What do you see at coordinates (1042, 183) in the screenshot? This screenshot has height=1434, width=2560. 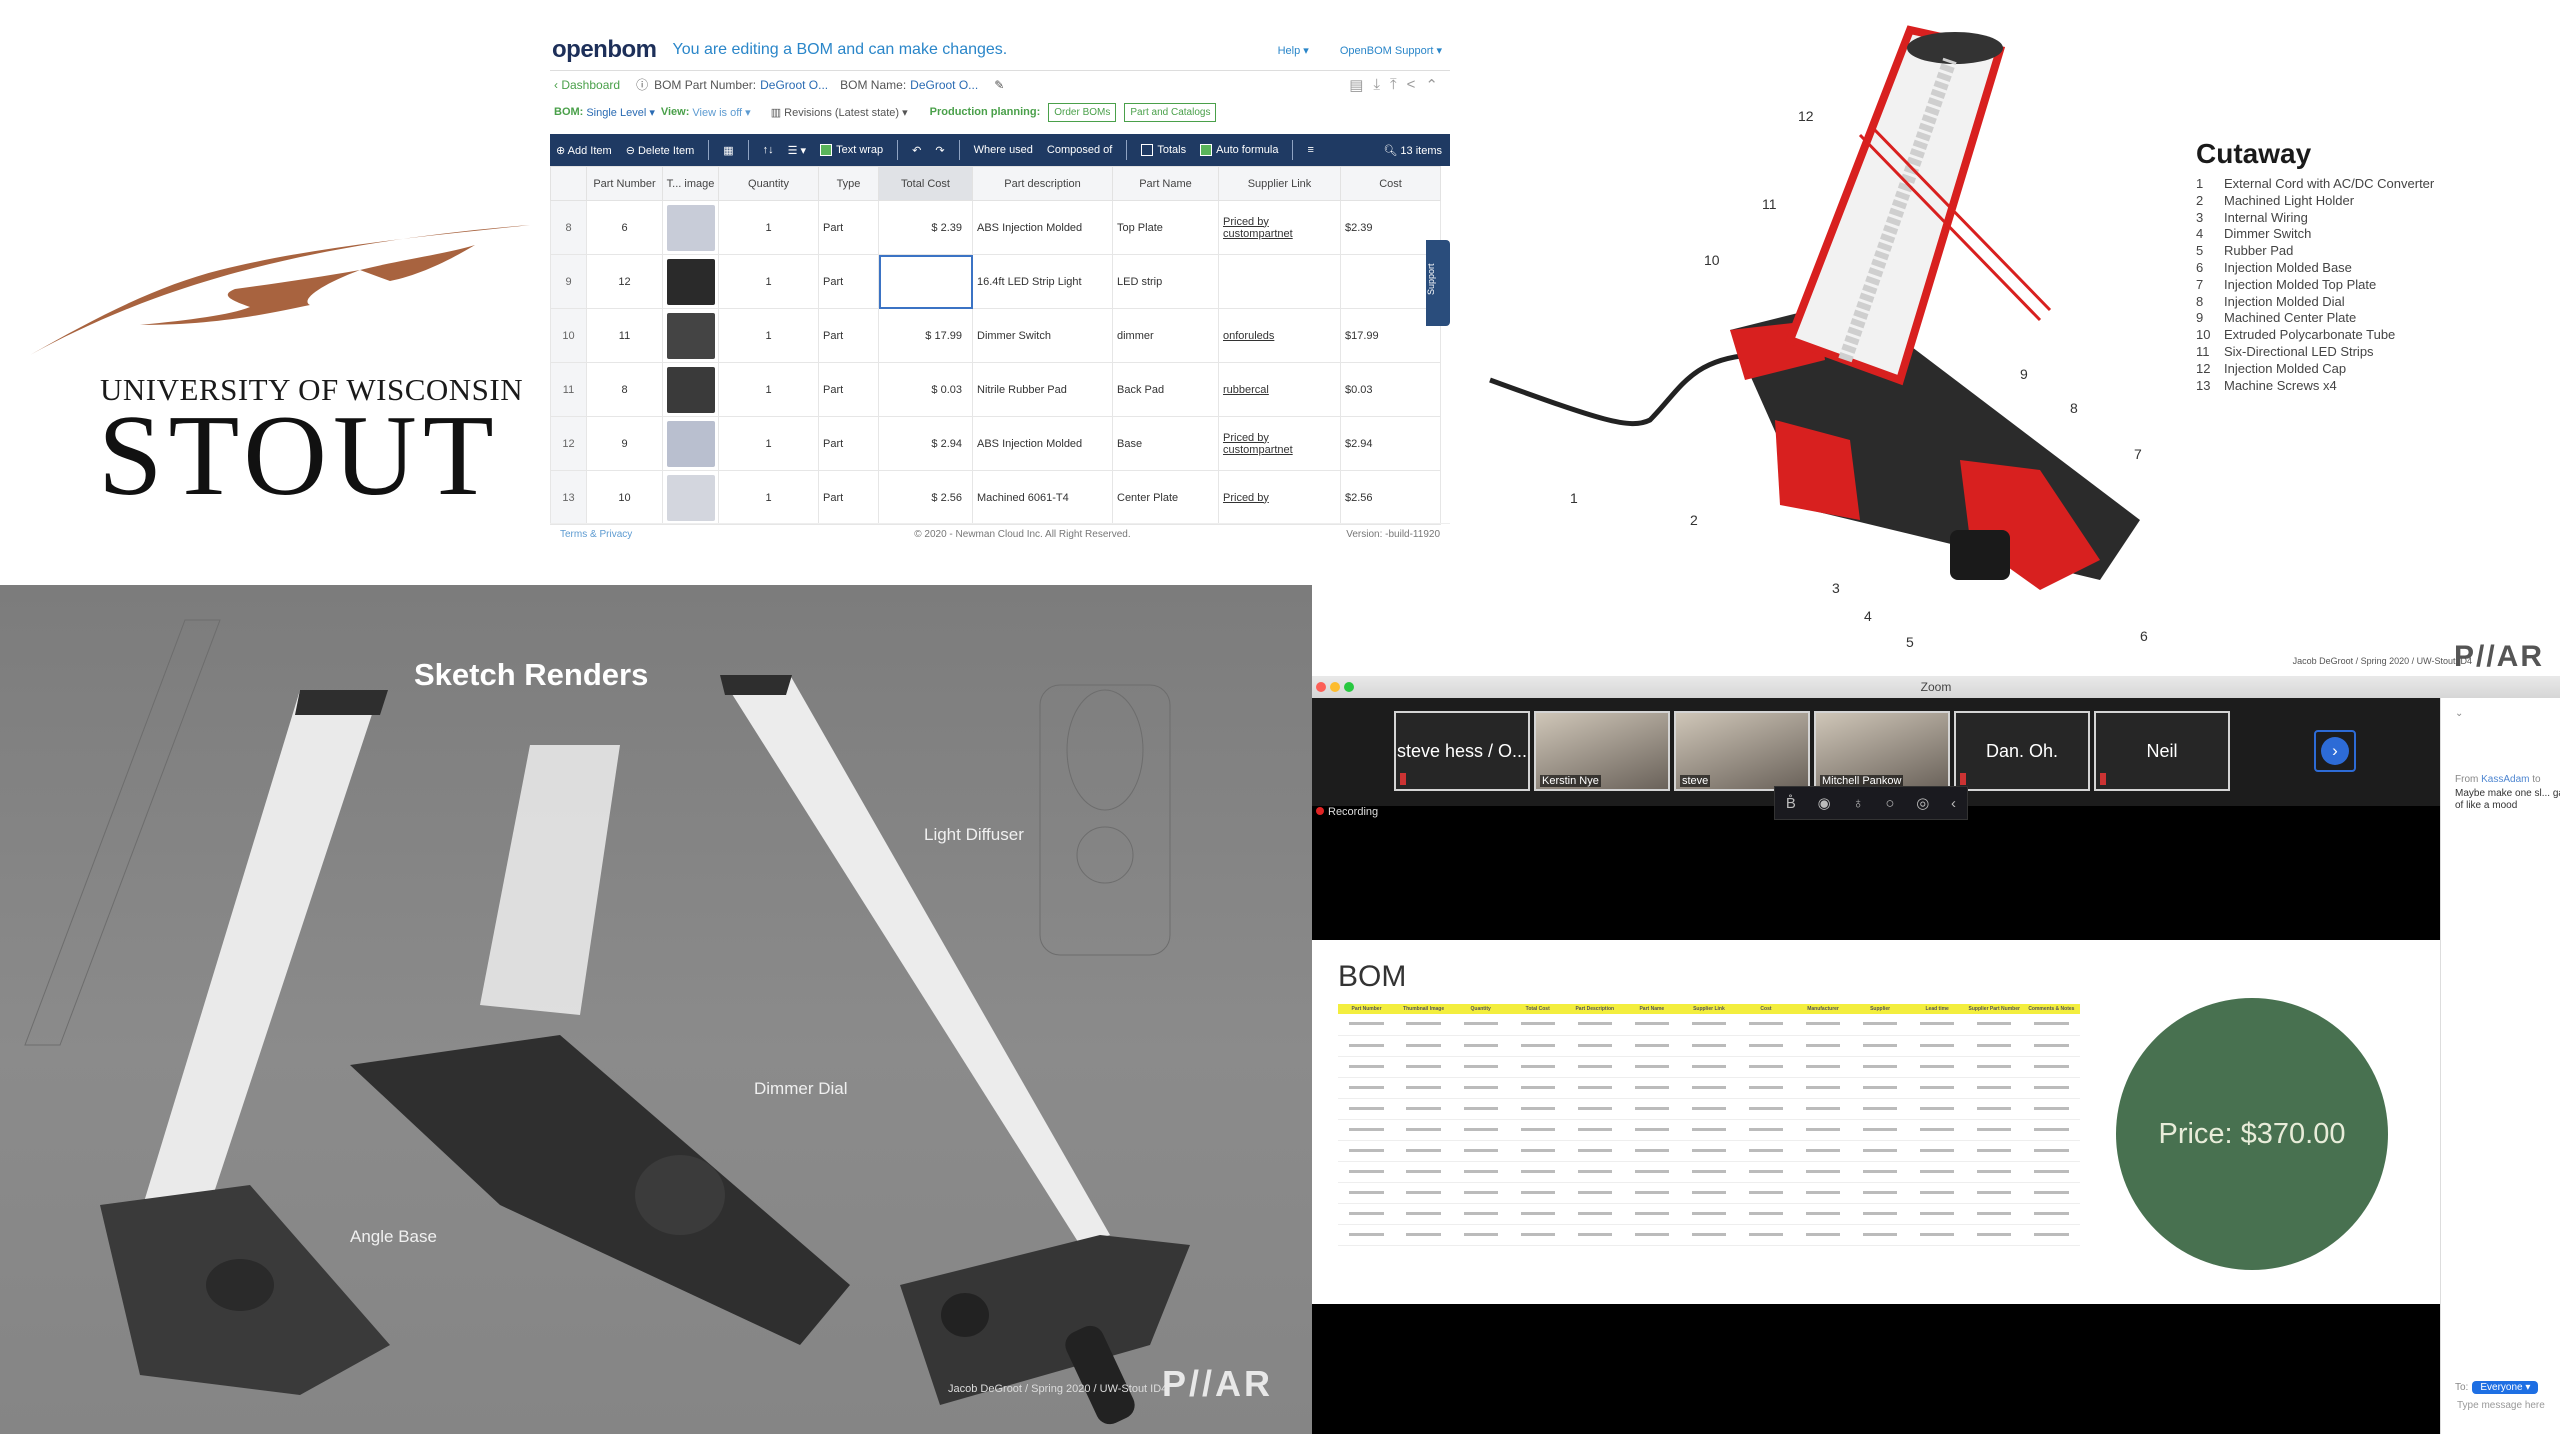 I see `column-header: Part description` at bounding box center [1042, 183].